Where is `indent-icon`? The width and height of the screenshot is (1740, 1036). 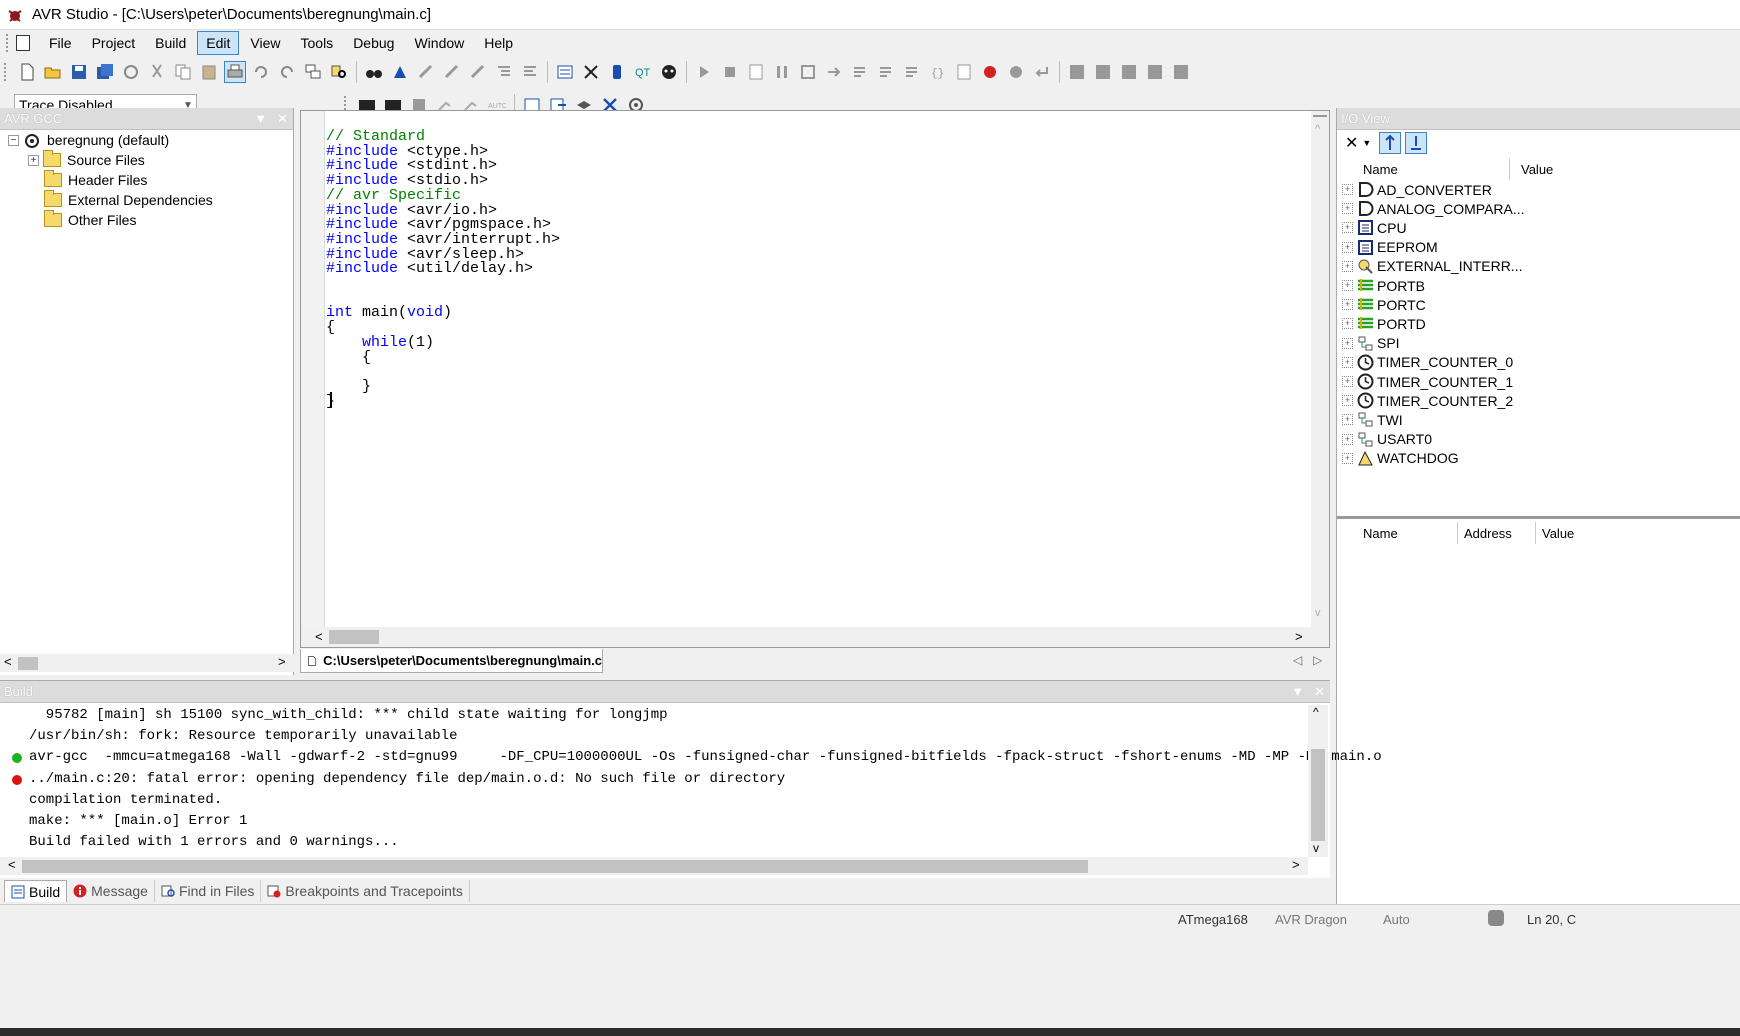 indent-icon is located at coordinates (504, 72).